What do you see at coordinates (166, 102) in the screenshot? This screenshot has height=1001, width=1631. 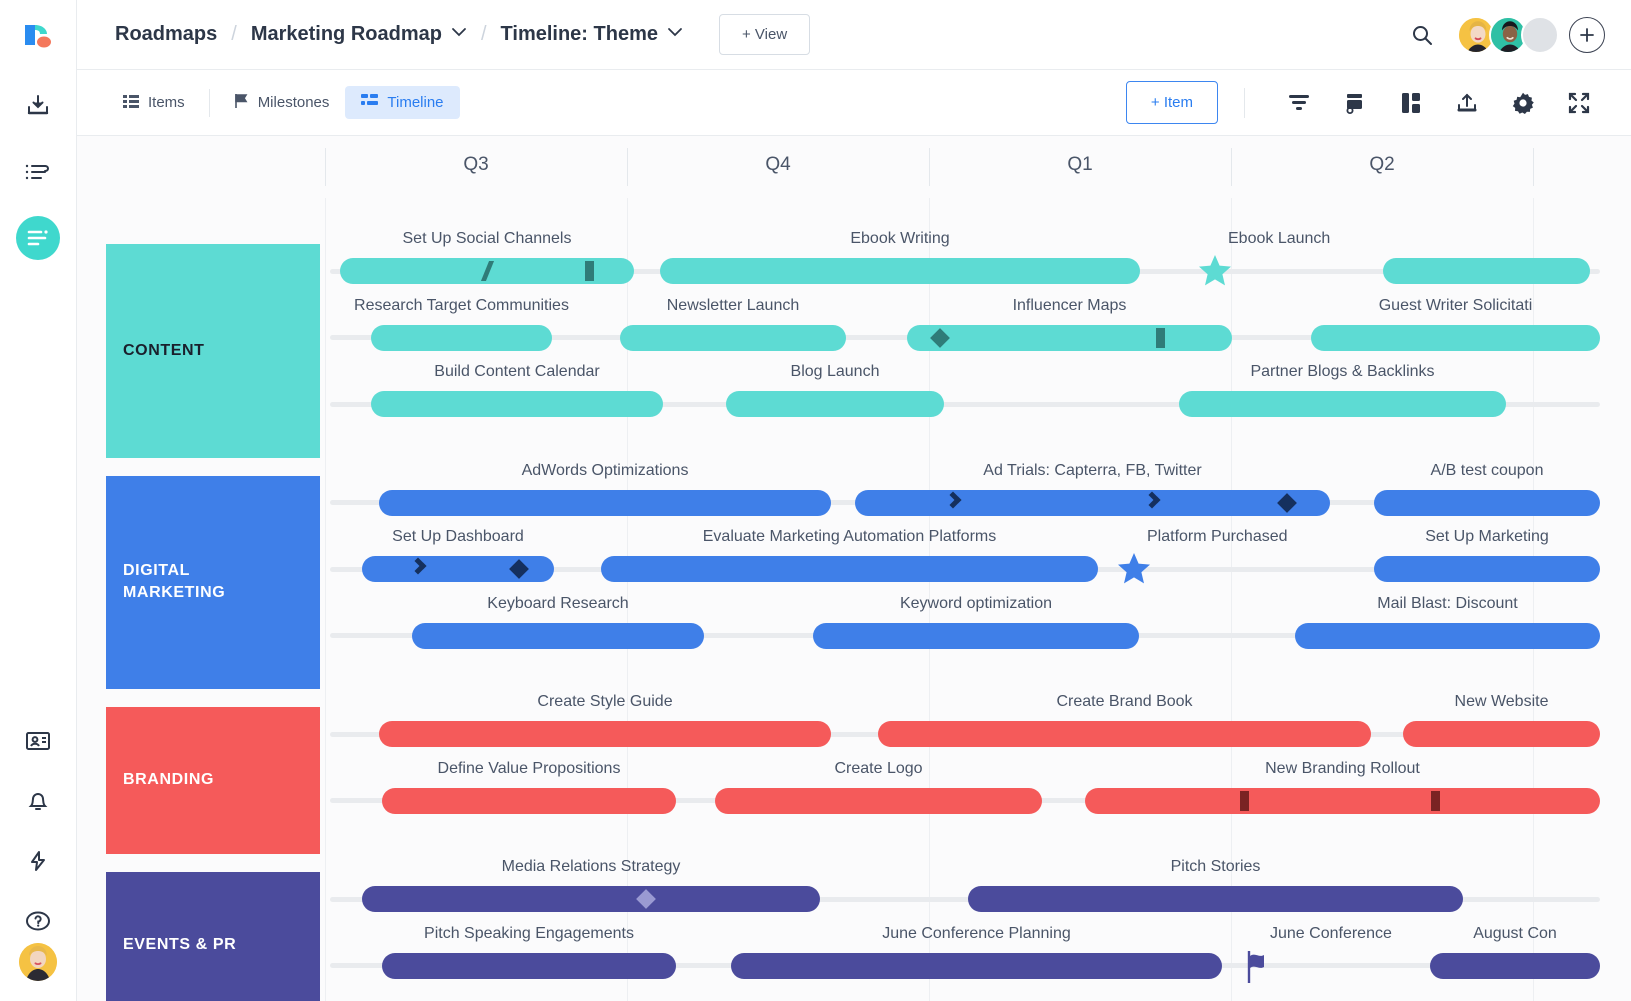 I see `tab-items-label: Items` at bounding box center [166, 102].